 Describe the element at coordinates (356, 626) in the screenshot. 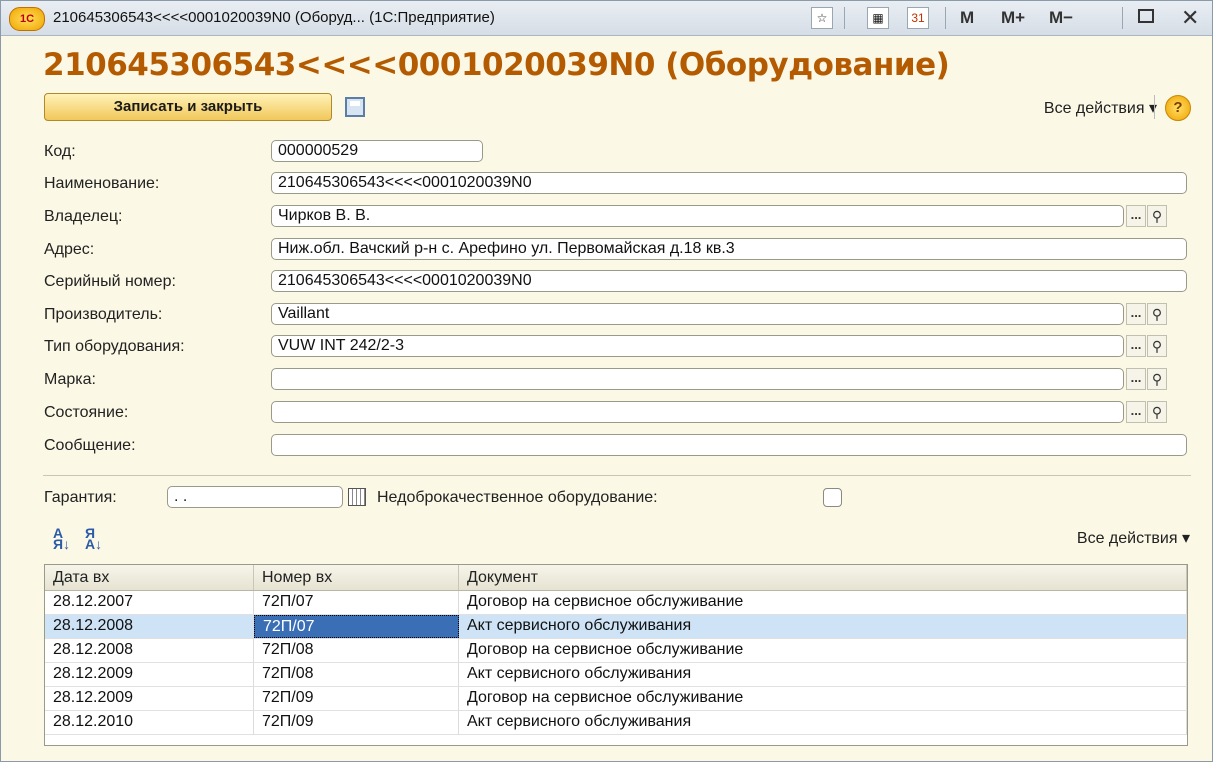

I see `cell-number-focused: 72П/07` at that location.